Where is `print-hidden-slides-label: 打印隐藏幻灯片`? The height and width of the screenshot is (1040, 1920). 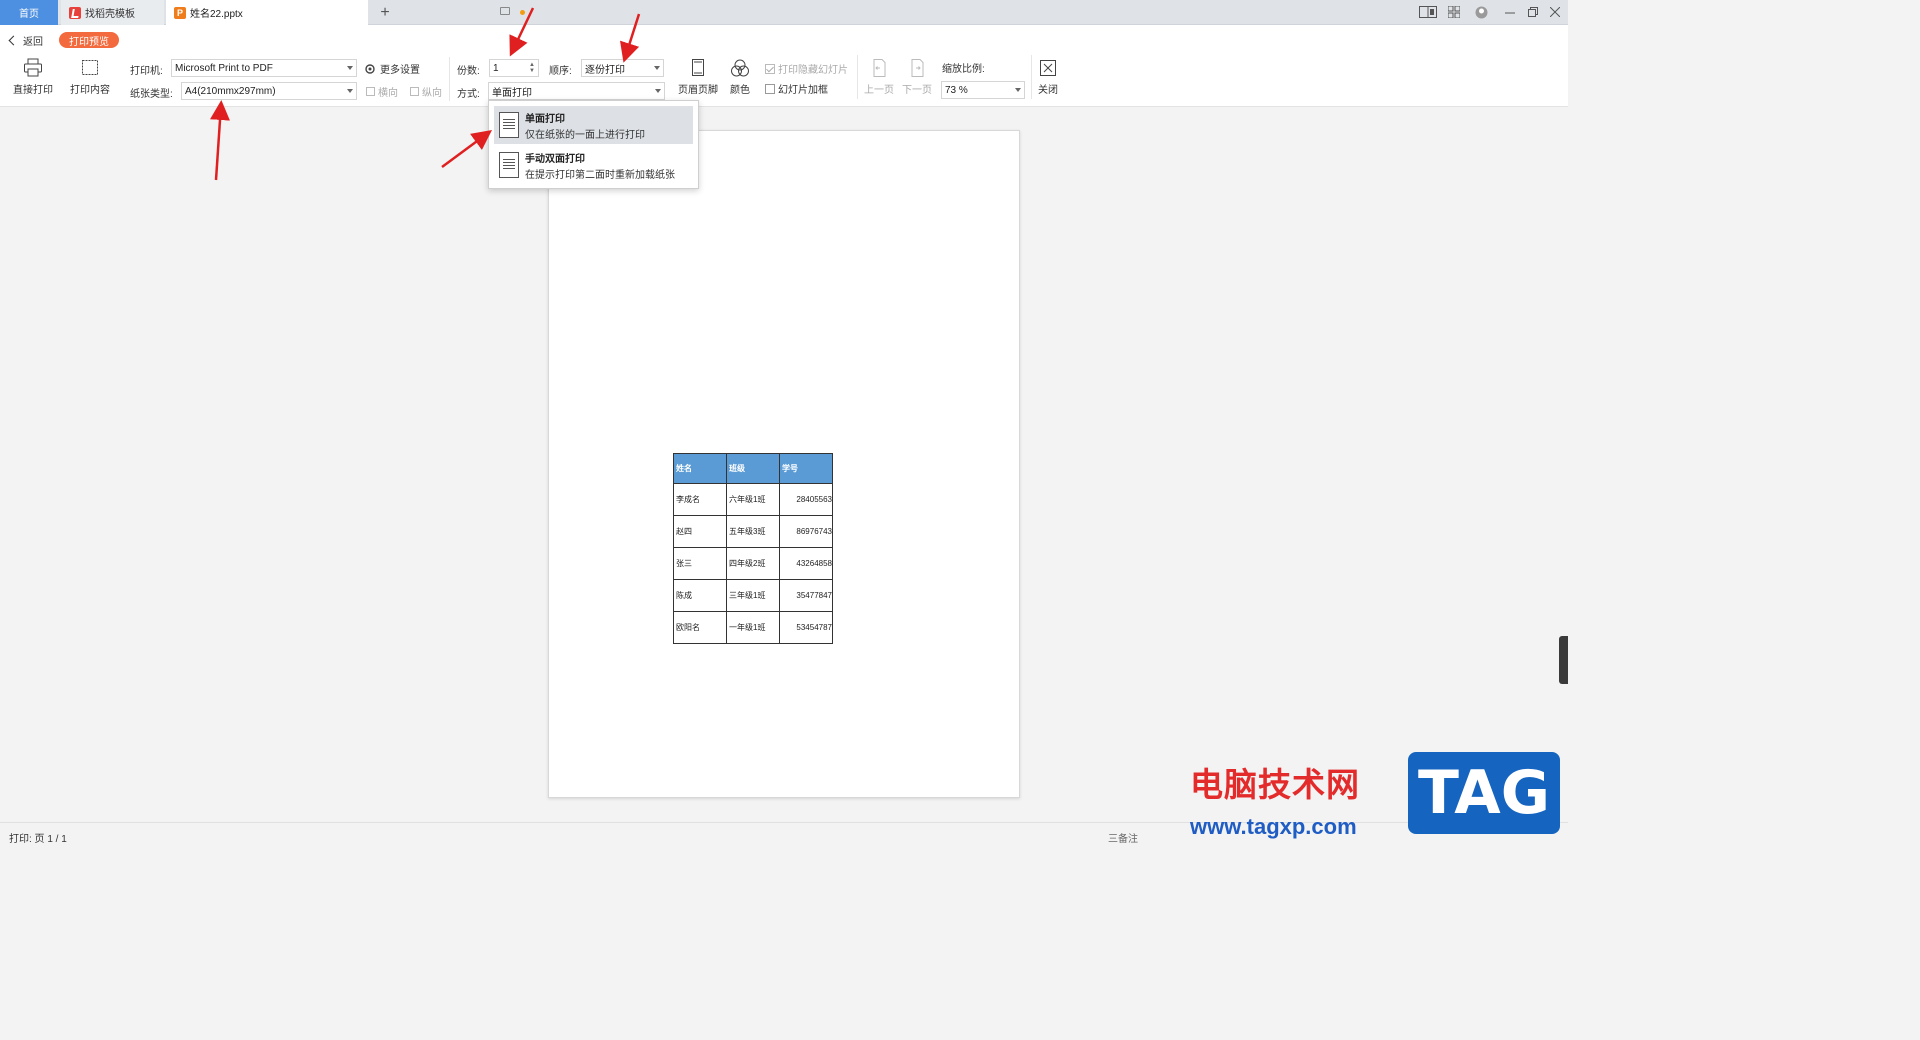
print-hidden-slides-label: 打印隐藏幻灯片 is located at coordinates (813, 70).